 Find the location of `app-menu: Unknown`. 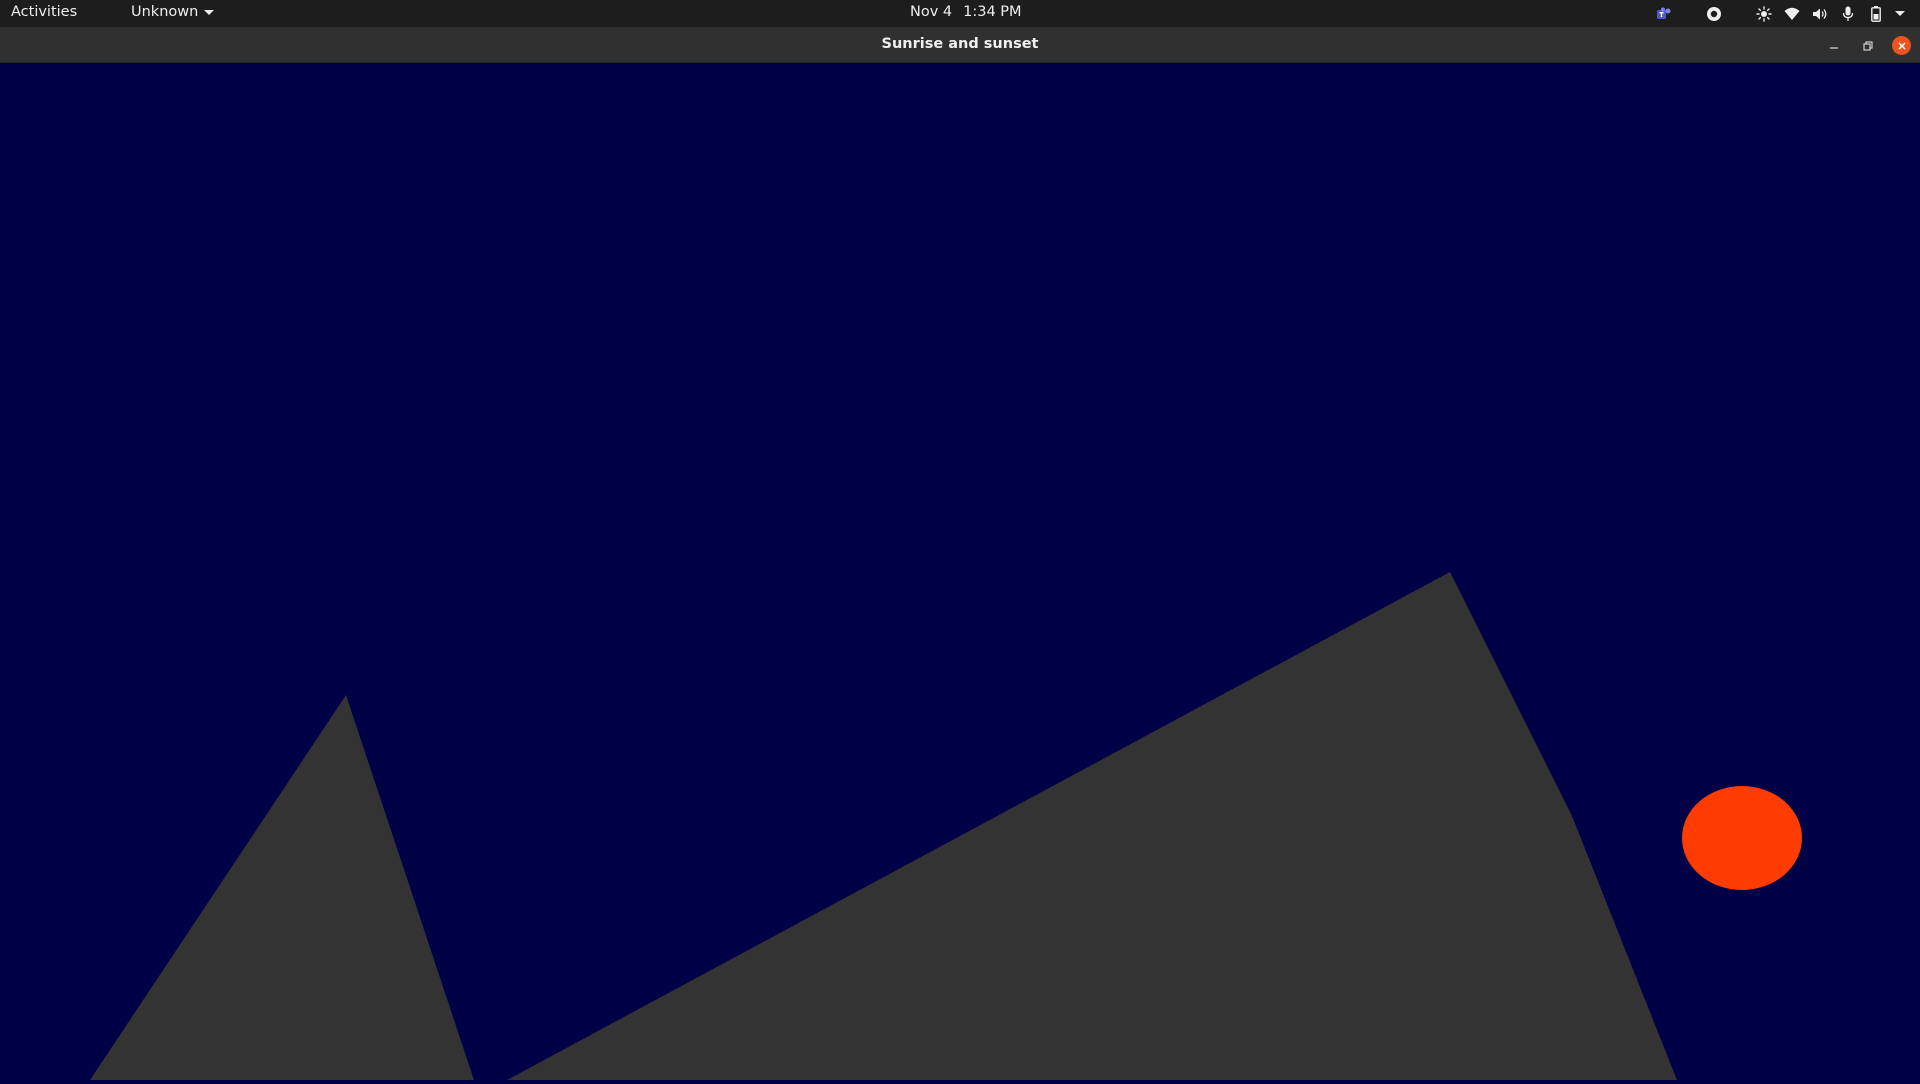

app-menu: Unknown is located at coordinates (173, 12).